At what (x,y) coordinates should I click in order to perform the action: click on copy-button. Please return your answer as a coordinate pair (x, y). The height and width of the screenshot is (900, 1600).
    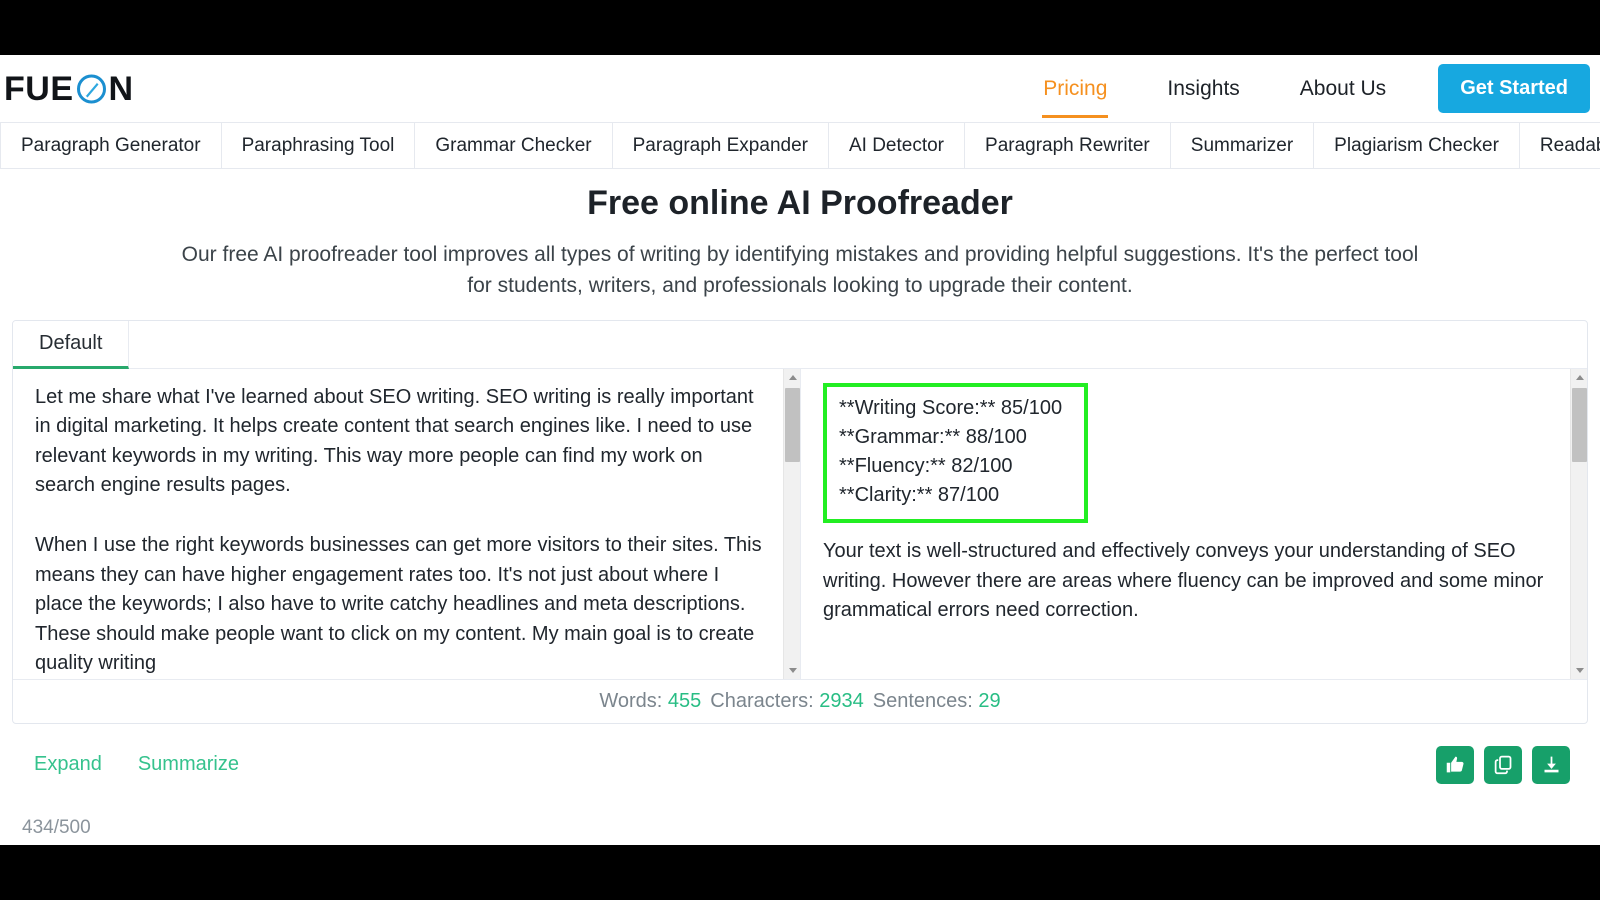
    Looking at the image, I should click on (1503, 764).